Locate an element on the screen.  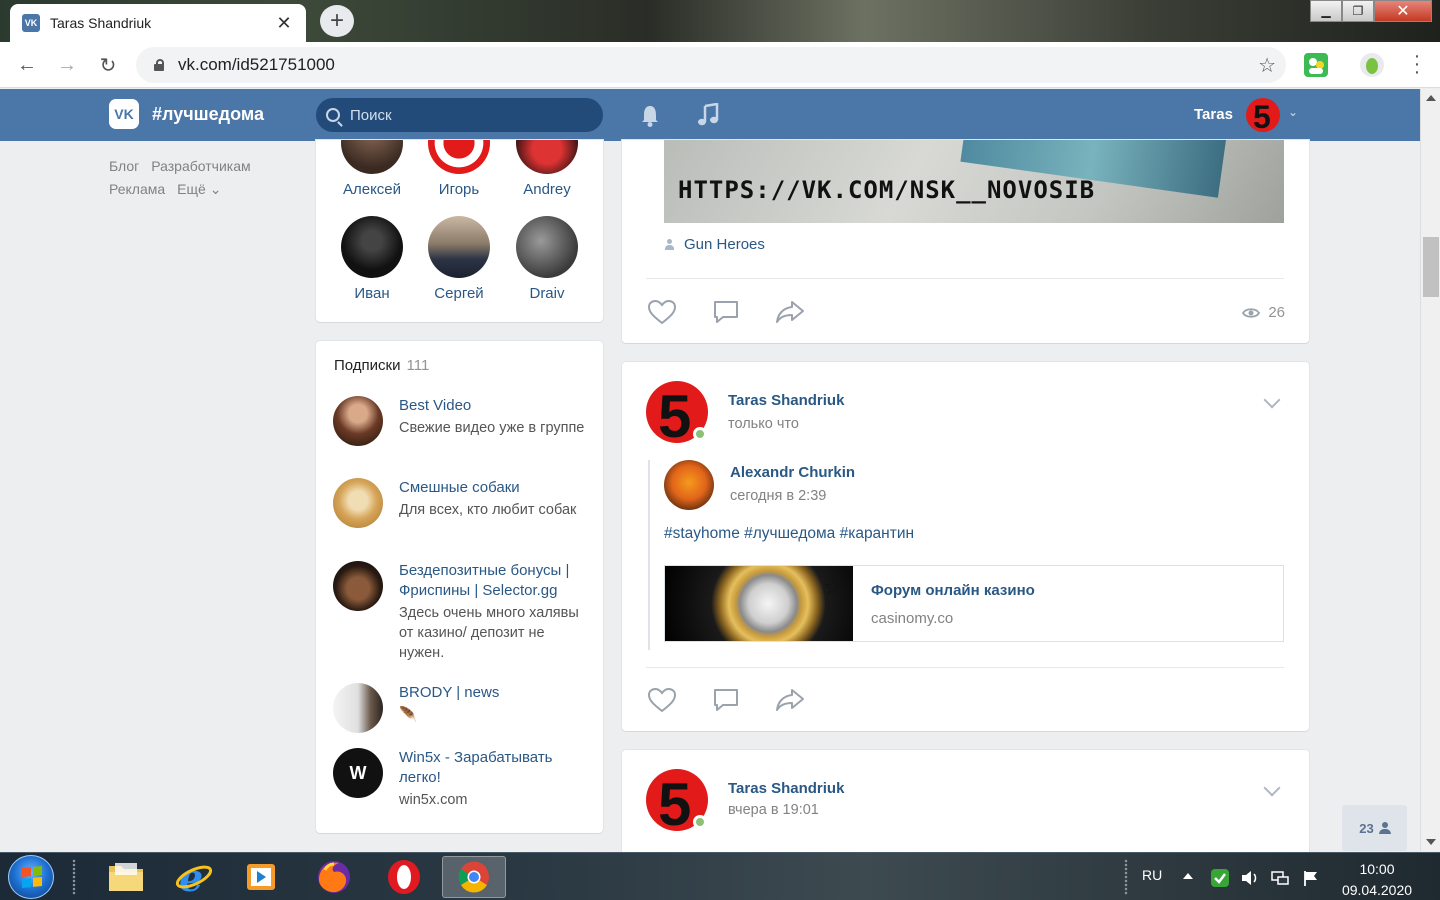
internet-explorer-icon: e is located at coordinates (194, 877).